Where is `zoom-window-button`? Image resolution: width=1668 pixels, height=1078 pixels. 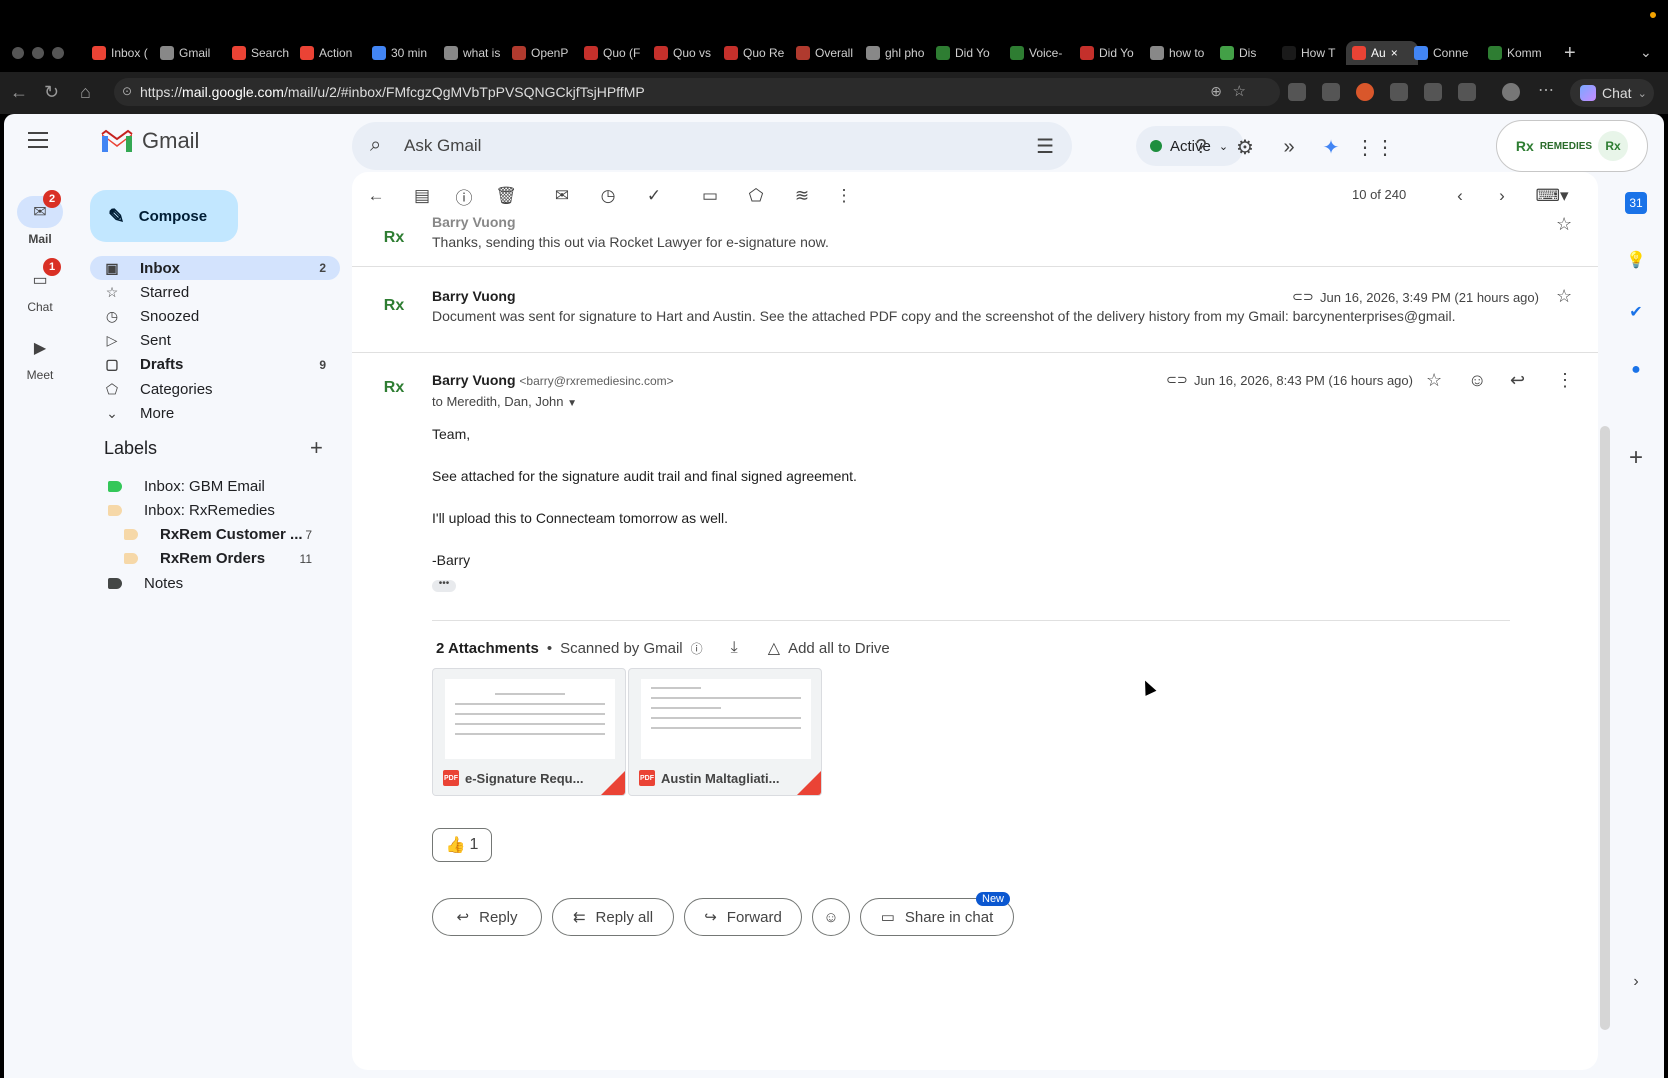
zoom-window-button is located at coordinates (58, 53).